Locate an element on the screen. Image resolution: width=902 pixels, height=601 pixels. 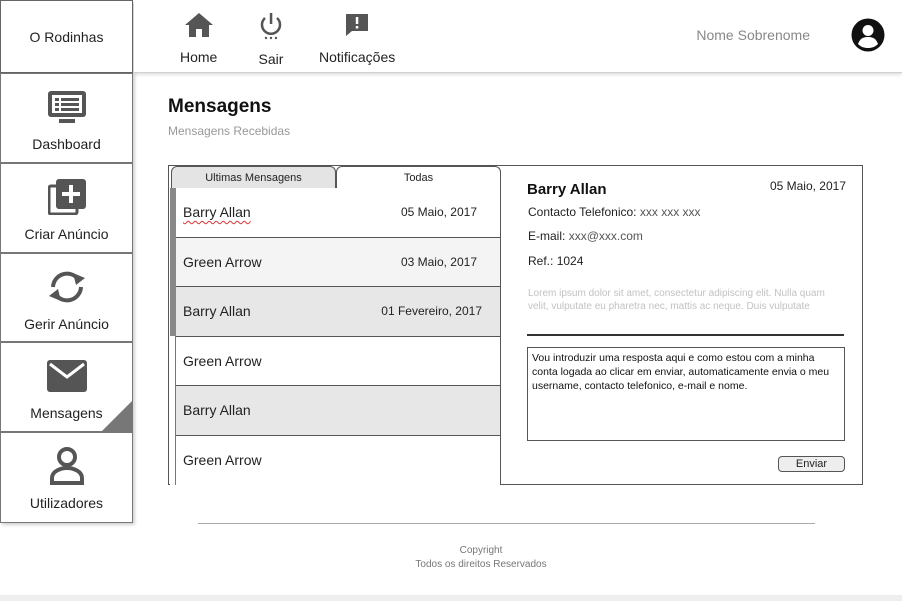
detail-ref: Ref.: 1024 is located at coordinates (555, 261).